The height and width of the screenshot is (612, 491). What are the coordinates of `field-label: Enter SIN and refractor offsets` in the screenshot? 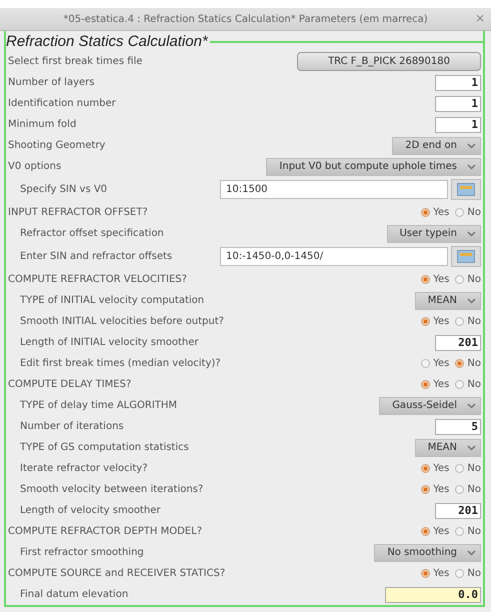 It's located at (95, 256).